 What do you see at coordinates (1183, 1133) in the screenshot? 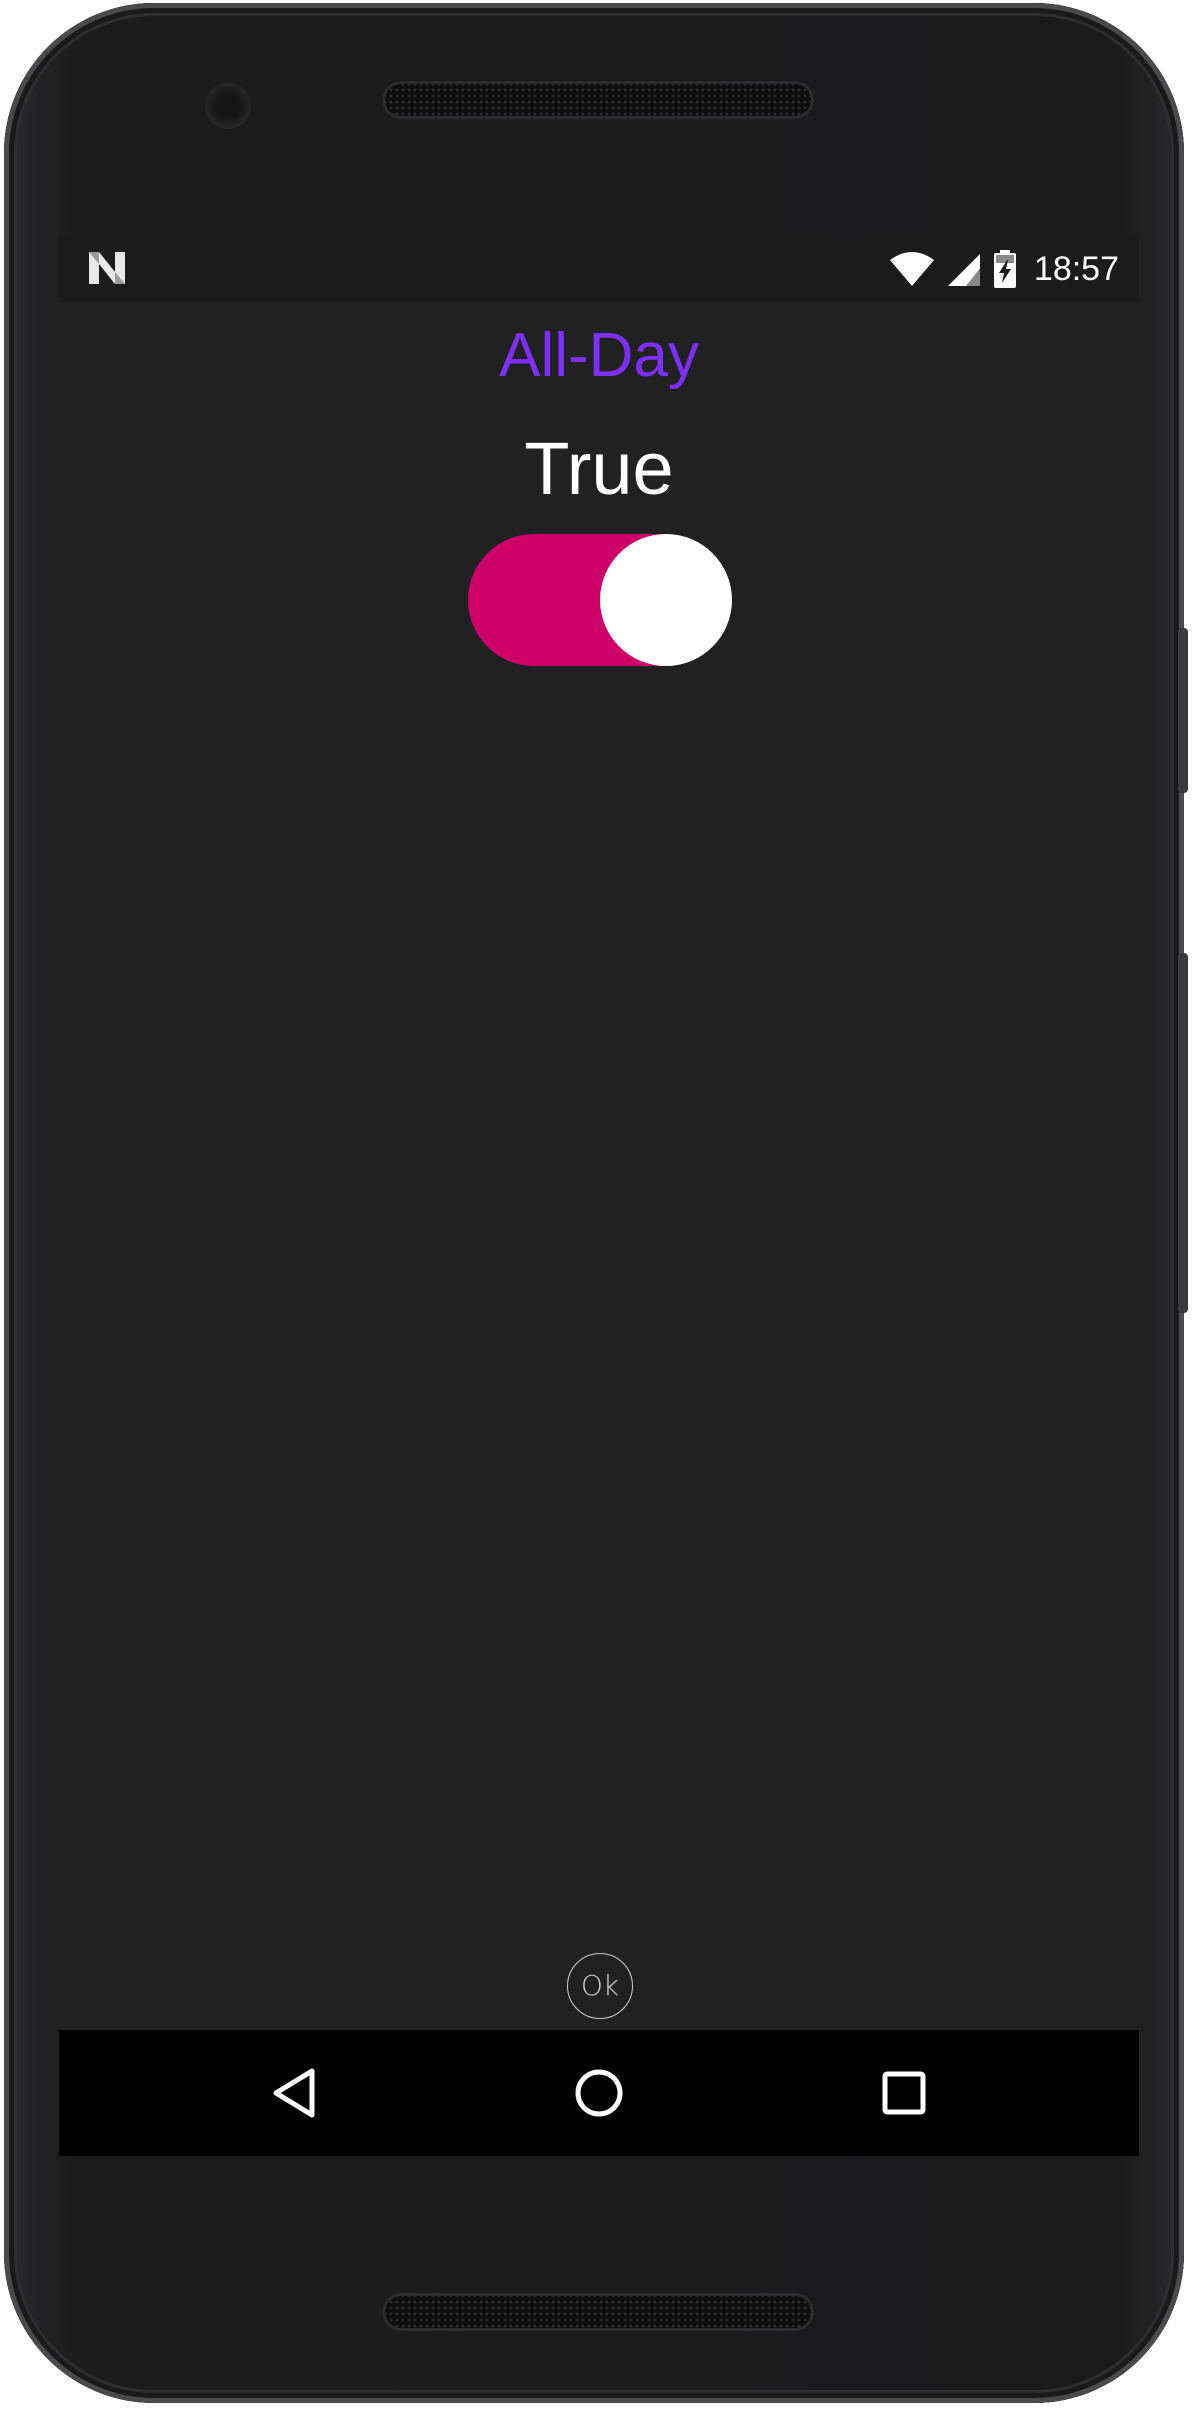
I see `volume-button` at bounding box center [1183, 1133].